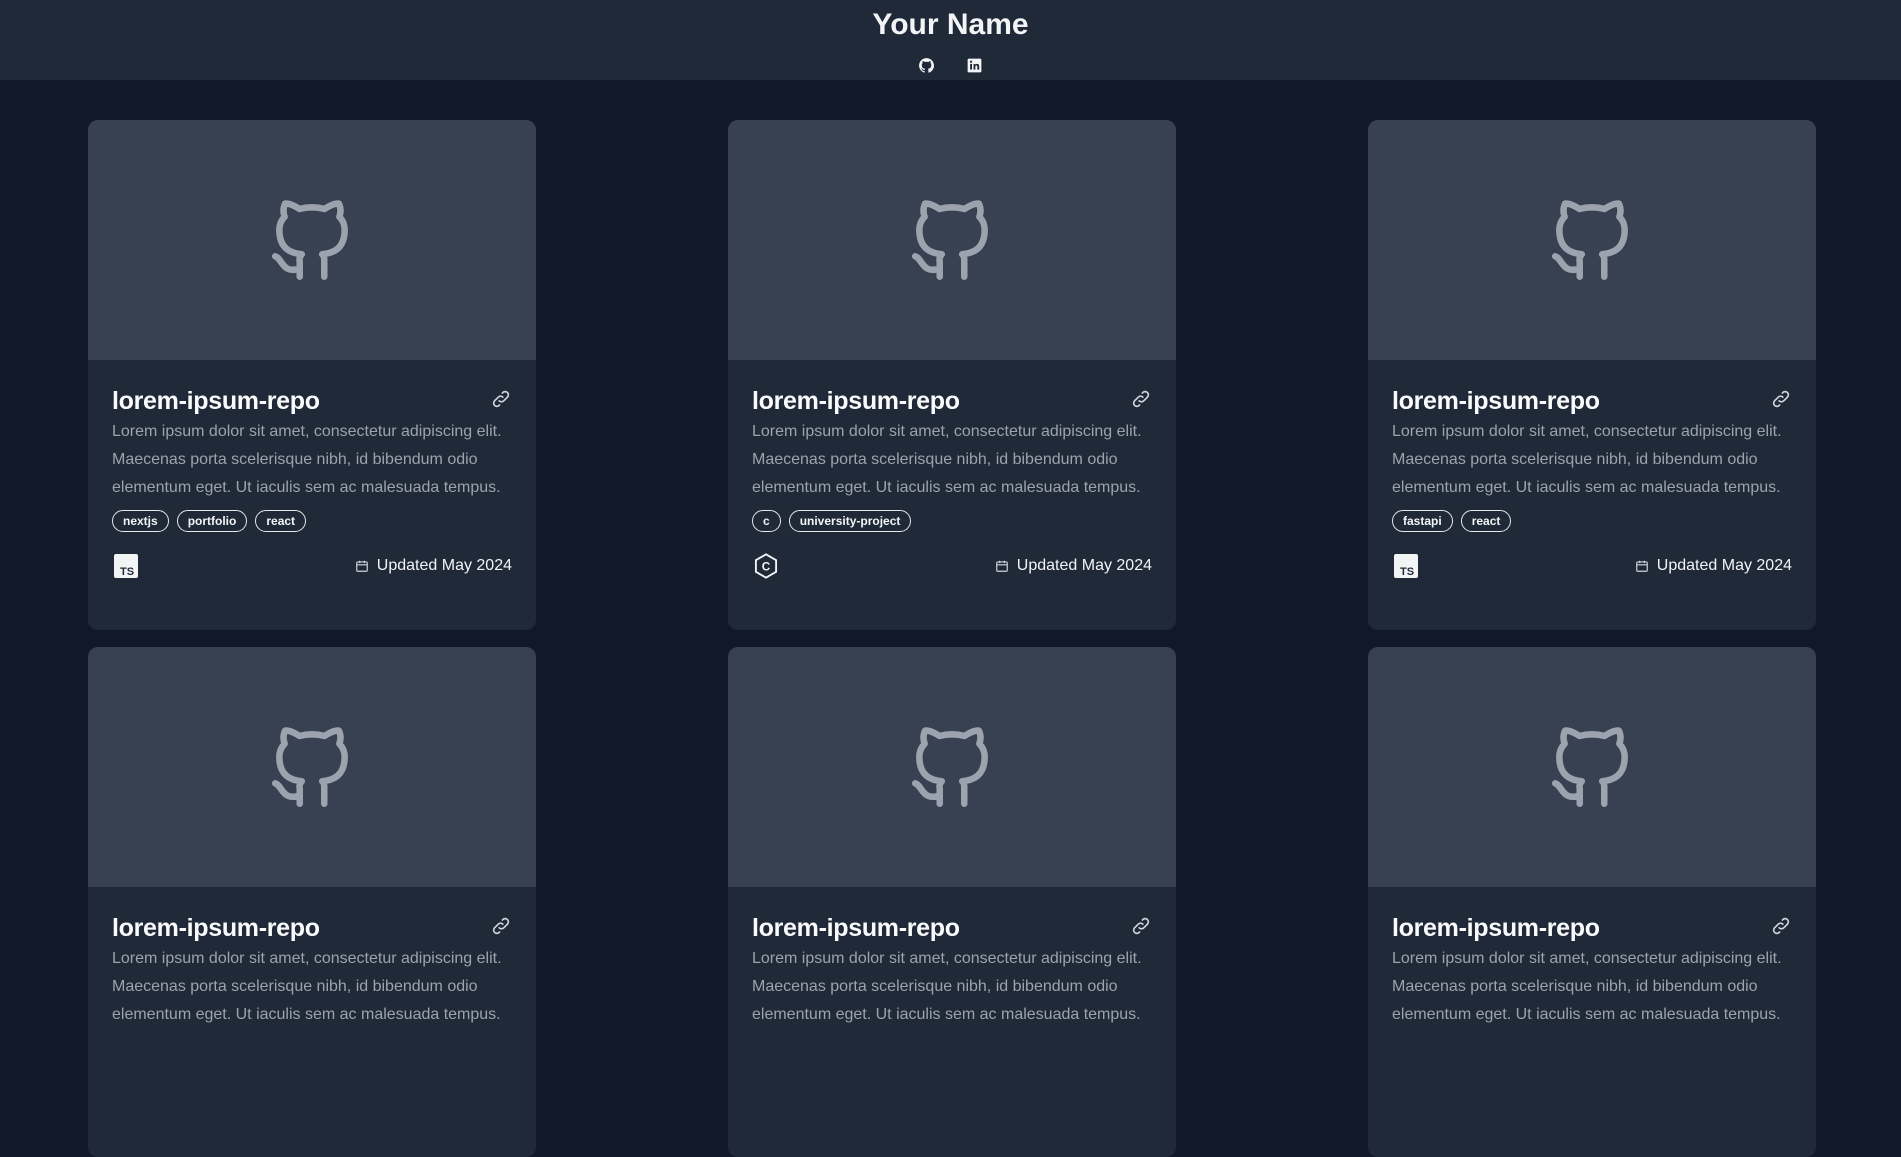  I want to click on repo-tags: nextjs portfolio react, so click(312, 521).